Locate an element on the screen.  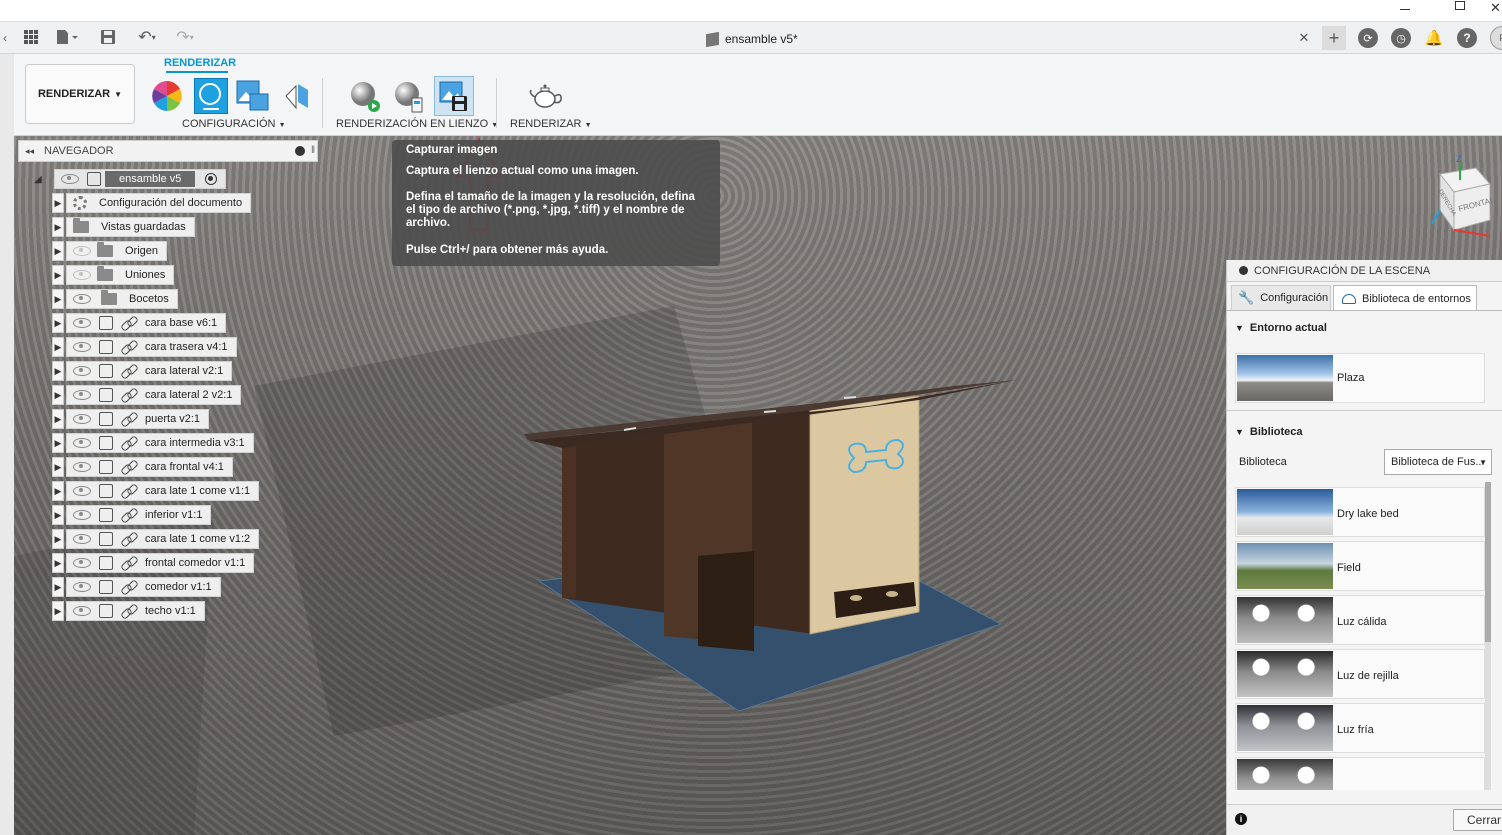
tree-item: ▶ techo v1:1 is located at coordinates (128, 611).